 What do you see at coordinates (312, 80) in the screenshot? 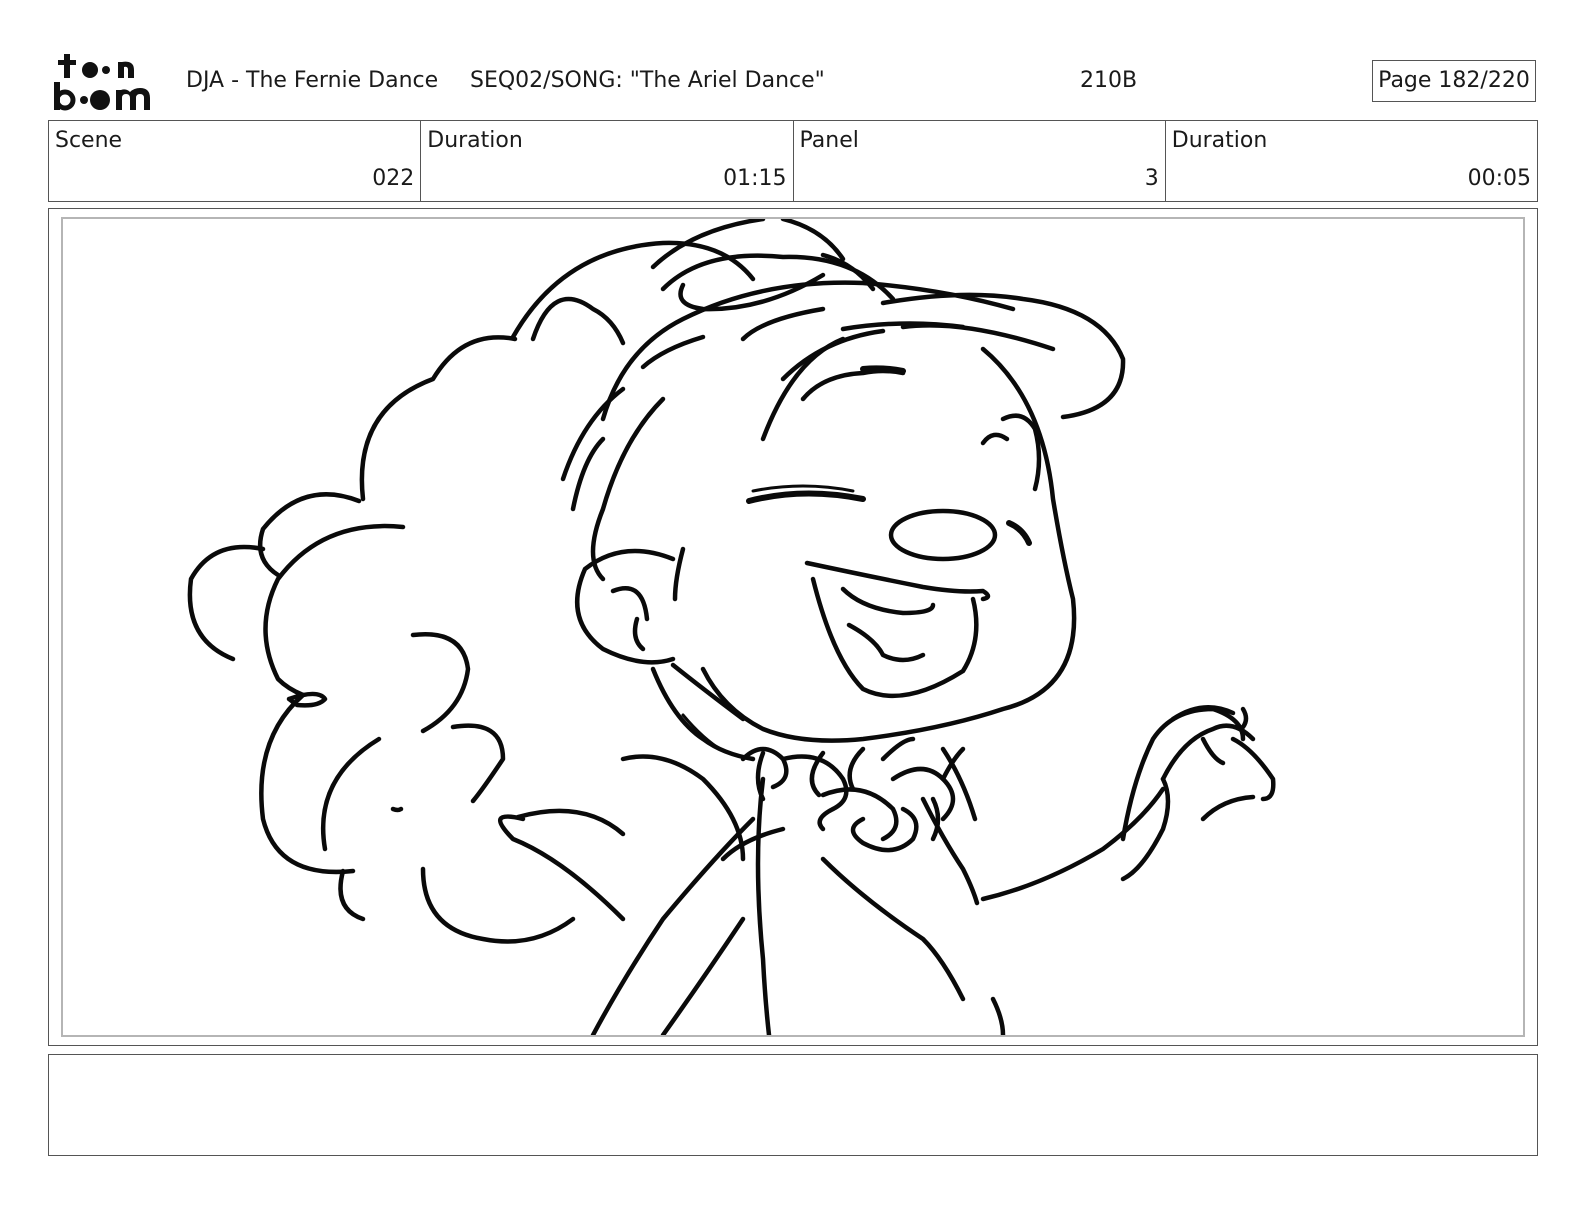
I see `project-title: DJA - The Fernie Dance` at bounding box center [312, 80].